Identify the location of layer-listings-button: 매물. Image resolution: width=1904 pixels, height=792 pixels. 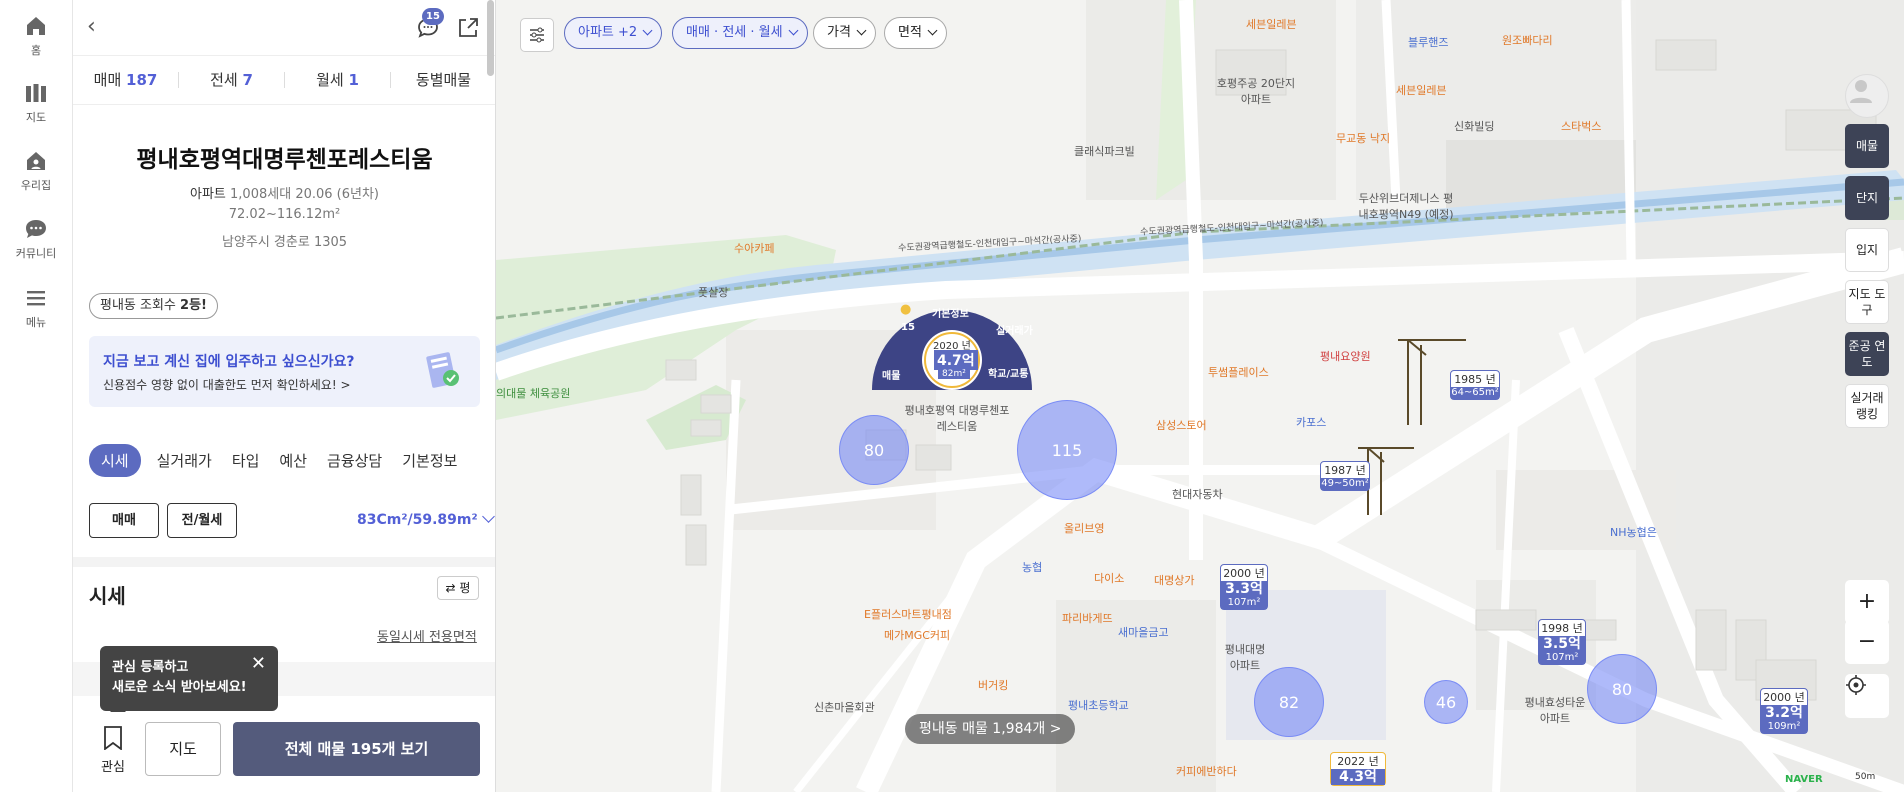
(1867, 146).